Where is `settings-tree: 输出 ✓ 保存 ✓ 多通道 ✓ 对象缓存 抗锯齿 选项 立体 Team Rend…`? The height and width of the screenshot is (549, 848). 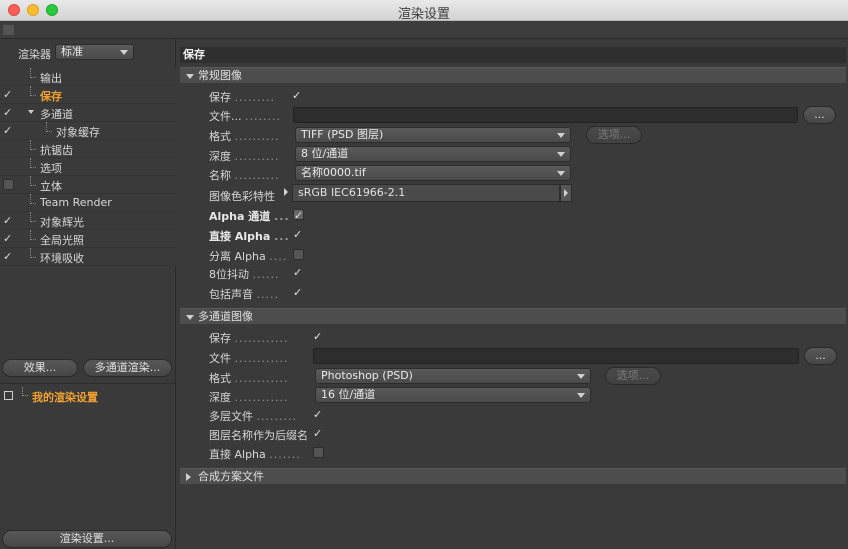 settings-tree: 输出 ✓ 保存 ✓ 多通道 ✓ 对象缓存 抗锯齿 选项 立体 Team Rend… is located at coordinates (88, 167).